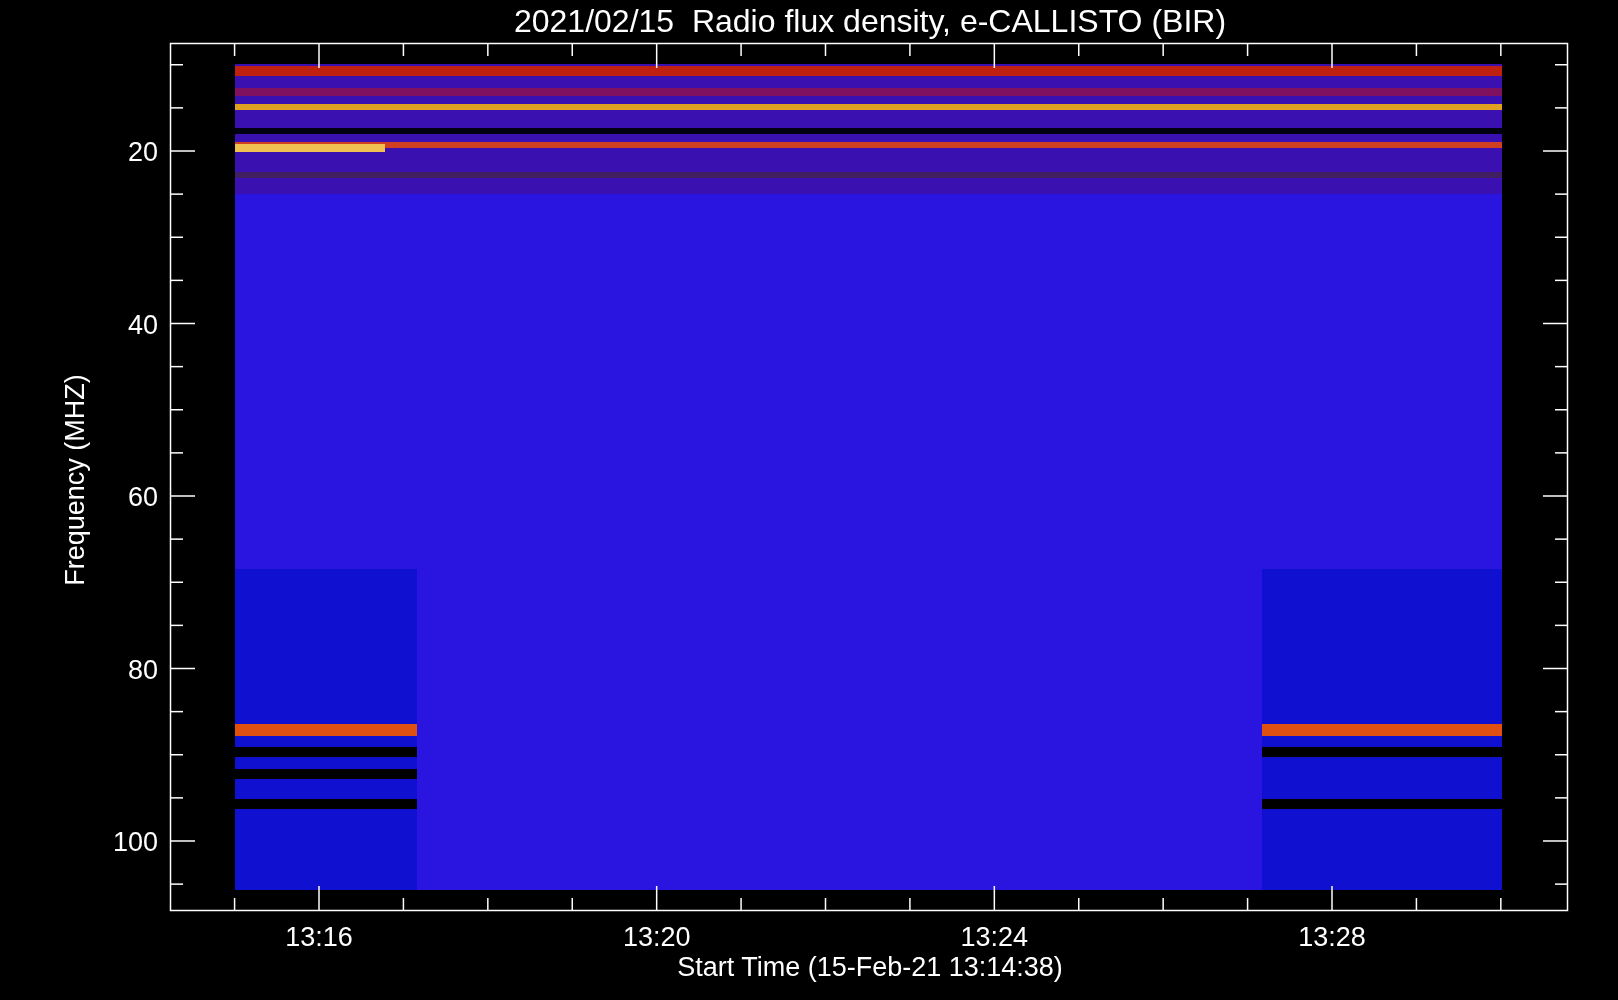 This screenshot has height=1000, width=1618. What do you see at coordinates (994, 937) in the screenshot?
I see `tick-label: 13:24` at bounding box center [994, 937].